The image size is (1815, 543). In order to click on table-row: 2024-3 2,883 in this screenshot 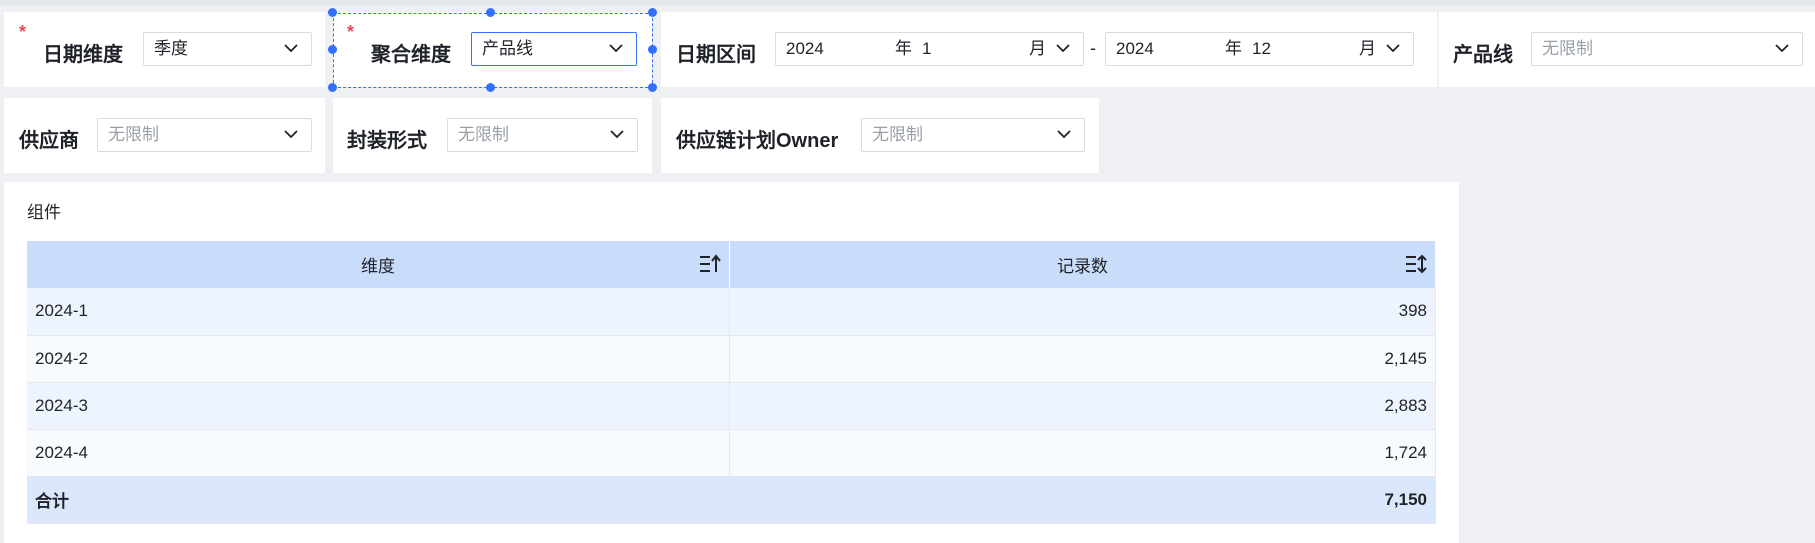, I will do `click(731, 406)`.